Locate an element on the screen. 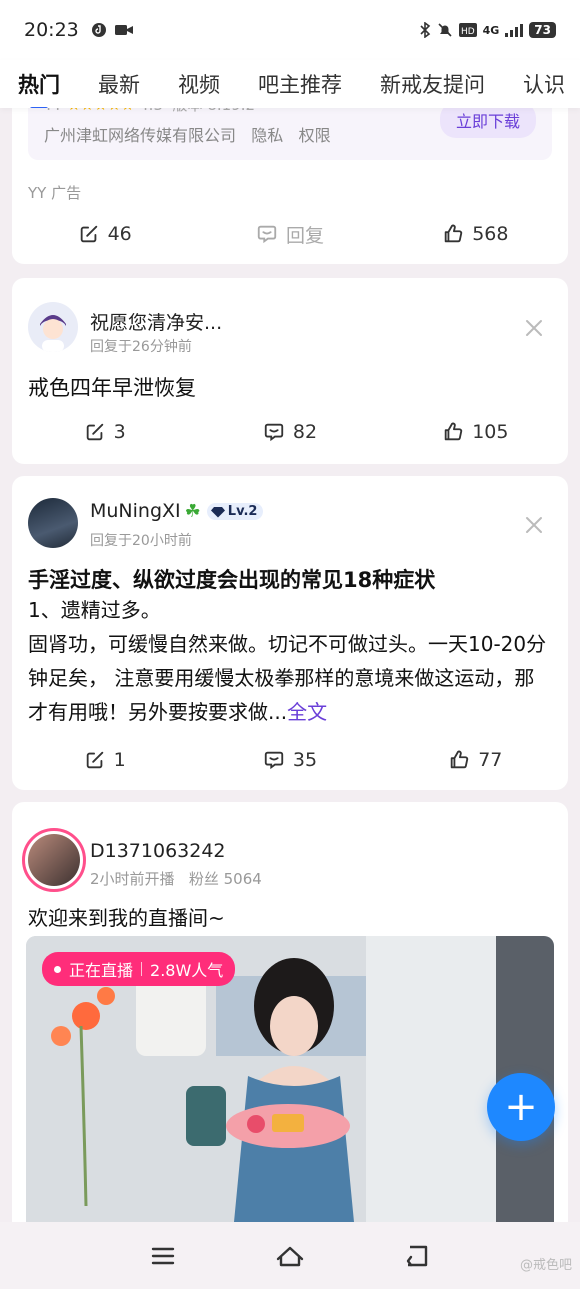 The image size is (580, 1289). comment-count: 35 is located at coordinates (305, 760).